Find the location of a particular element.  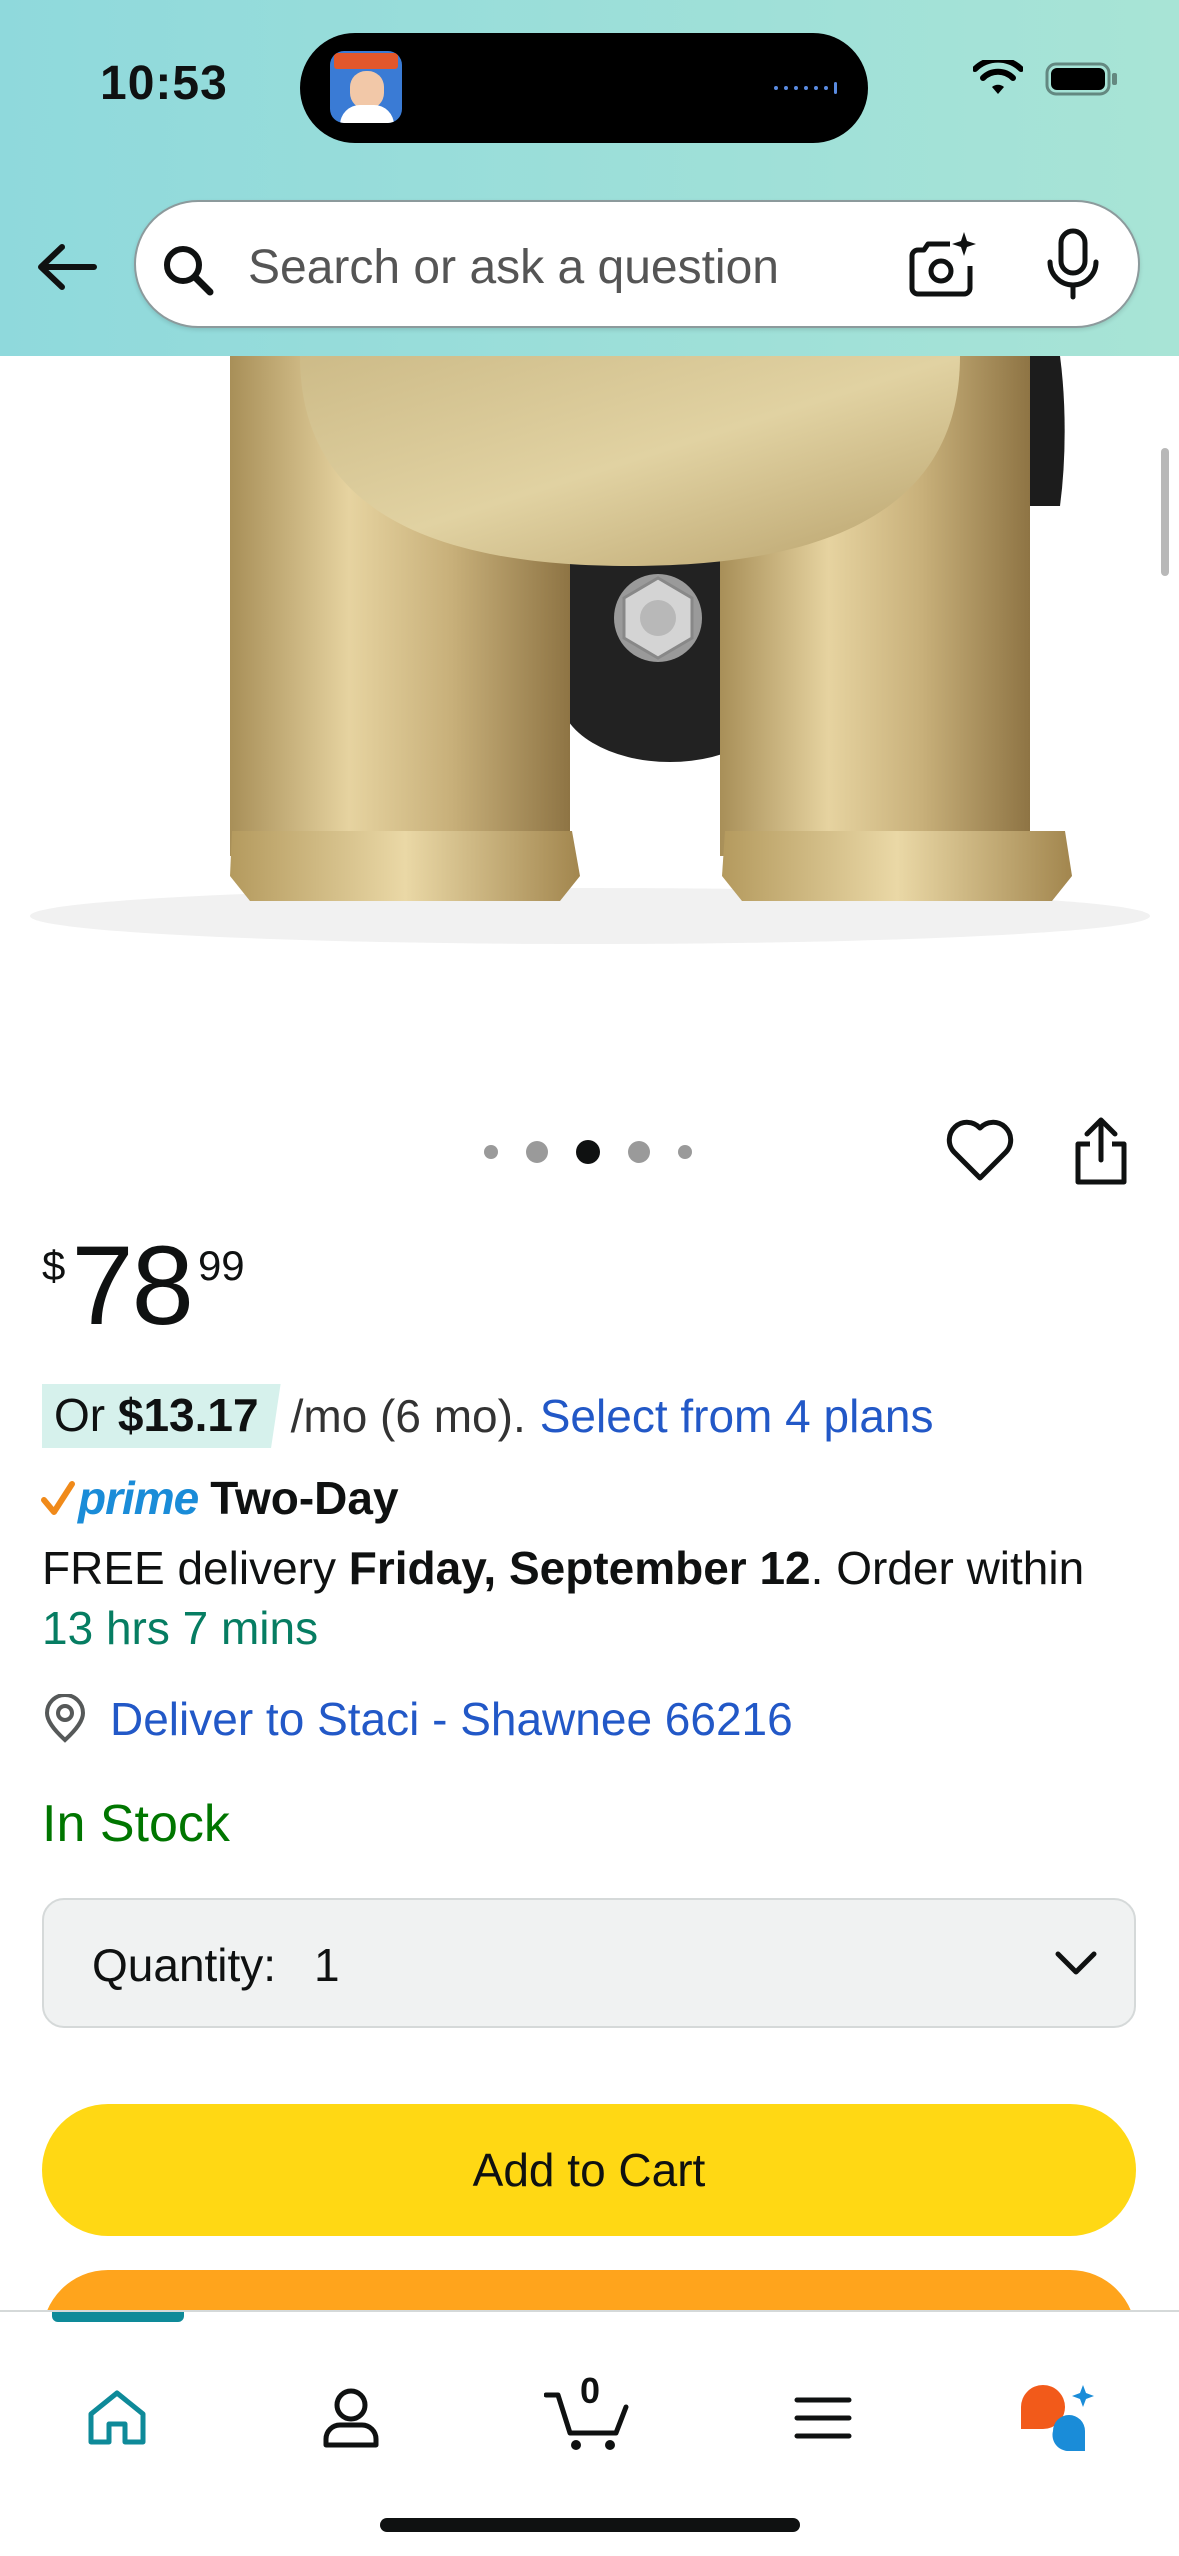

carousel-dot-active is located at coordinates (588, 1152).